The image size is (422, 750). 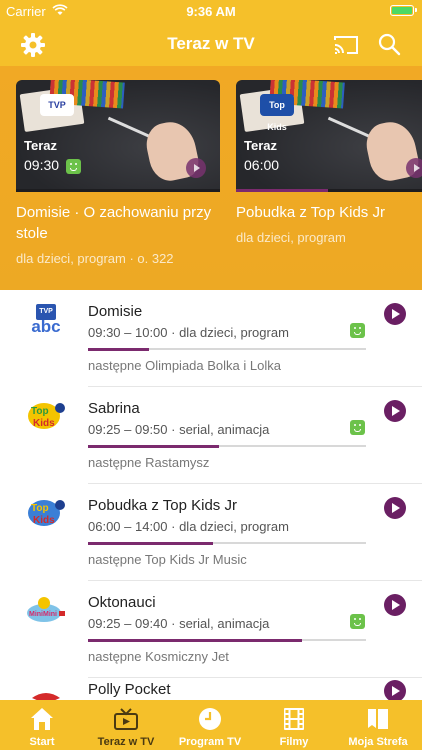 I want to click on list-item: Polly Pocket, so click(x=211, y=689).